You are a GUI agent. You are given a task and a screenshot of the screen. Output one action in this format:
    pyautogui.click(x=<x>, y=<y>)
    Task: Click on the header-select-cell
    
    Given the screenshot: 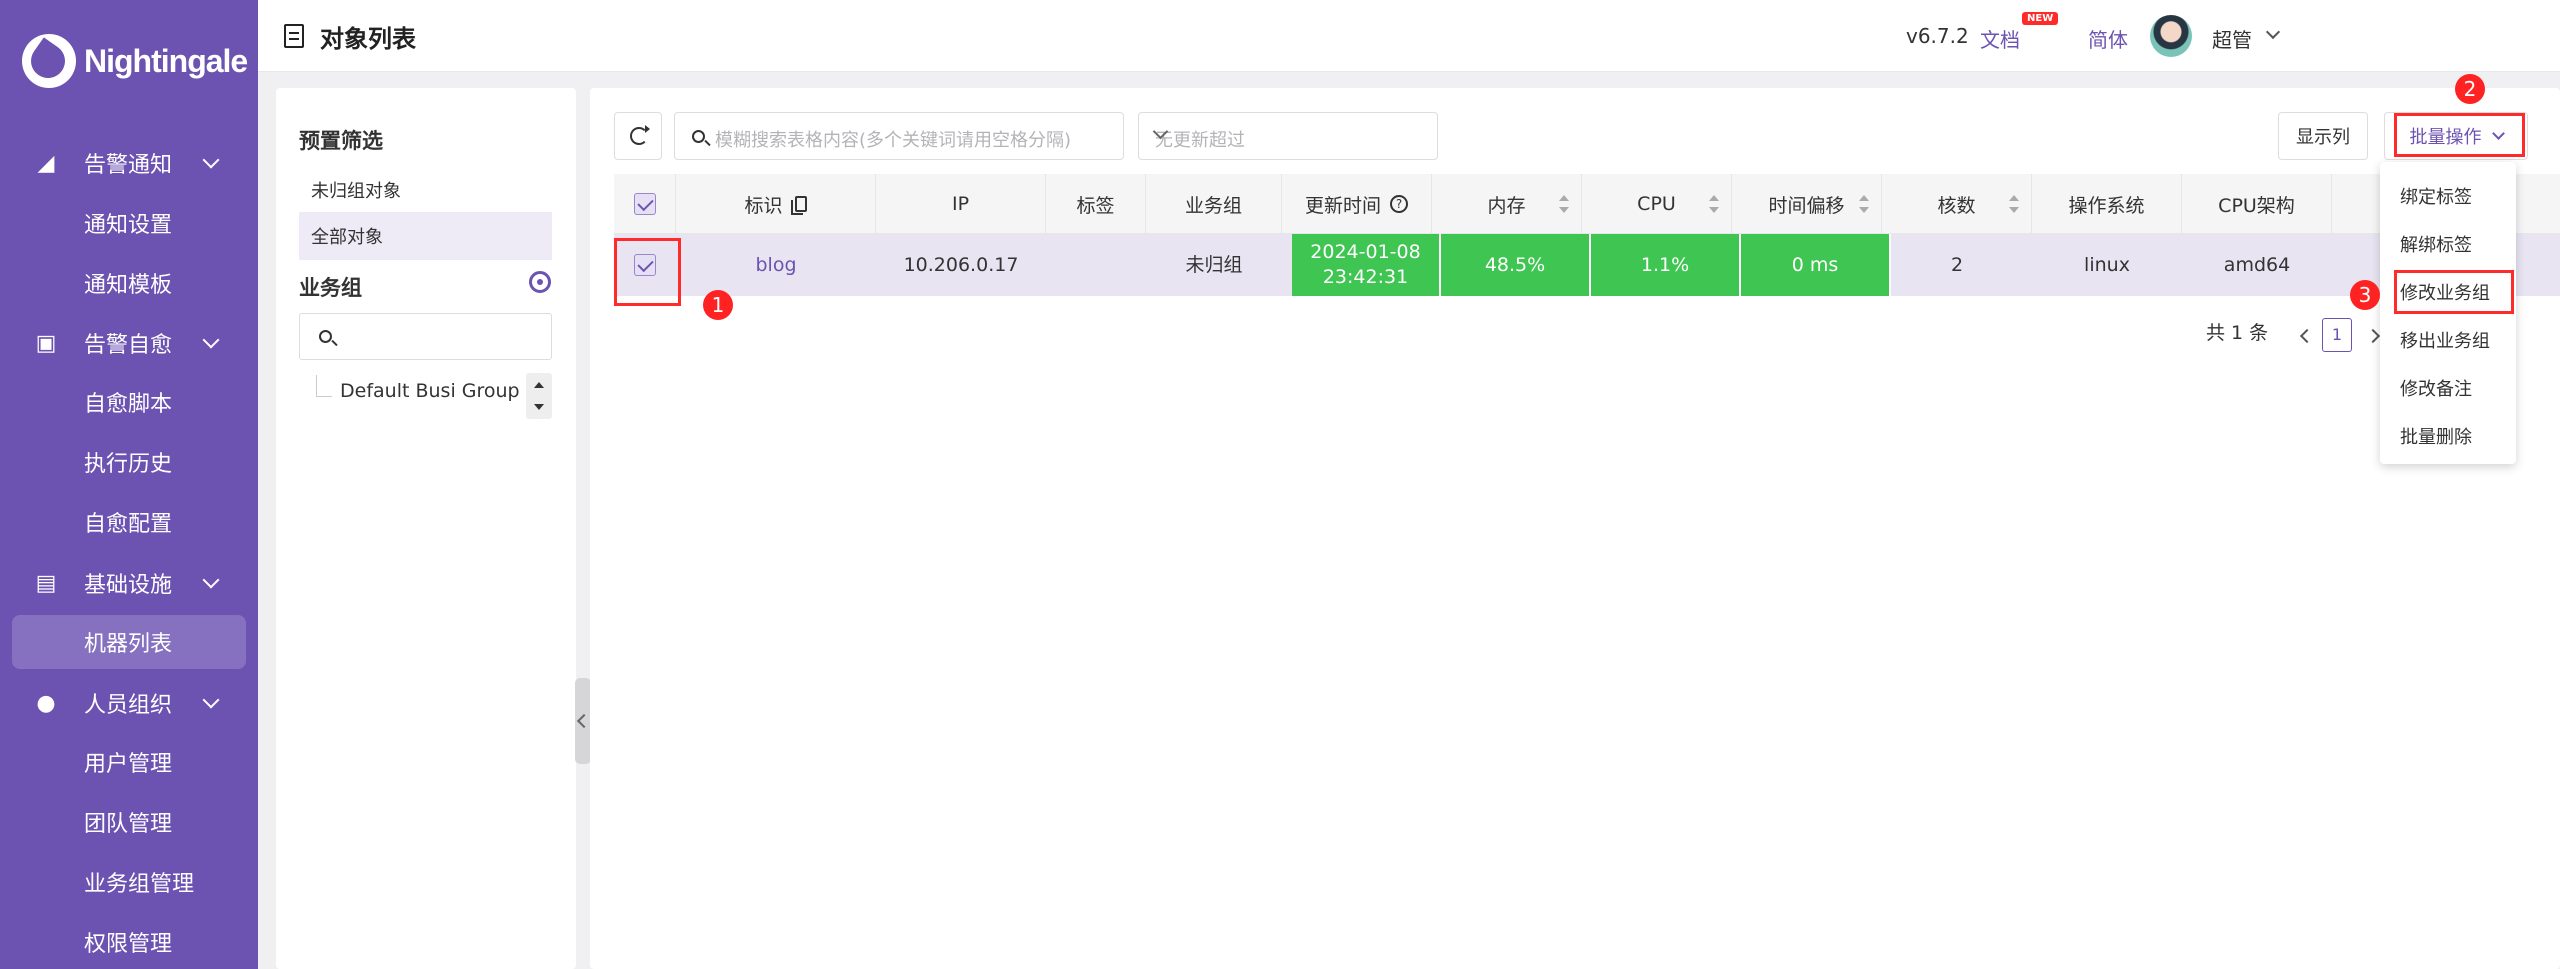 What is the action you would take?
    pyautogui.click(x=645, y=204)
    